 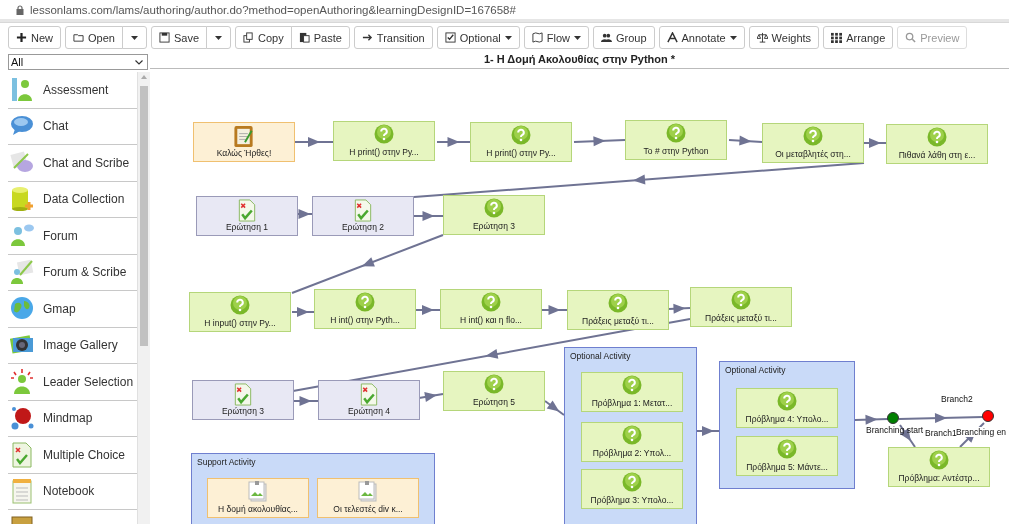 What do you see at coordinates (178, 37) in the screenshot?
I see `toolbar-button: Save` at bounding box center [178, 37].